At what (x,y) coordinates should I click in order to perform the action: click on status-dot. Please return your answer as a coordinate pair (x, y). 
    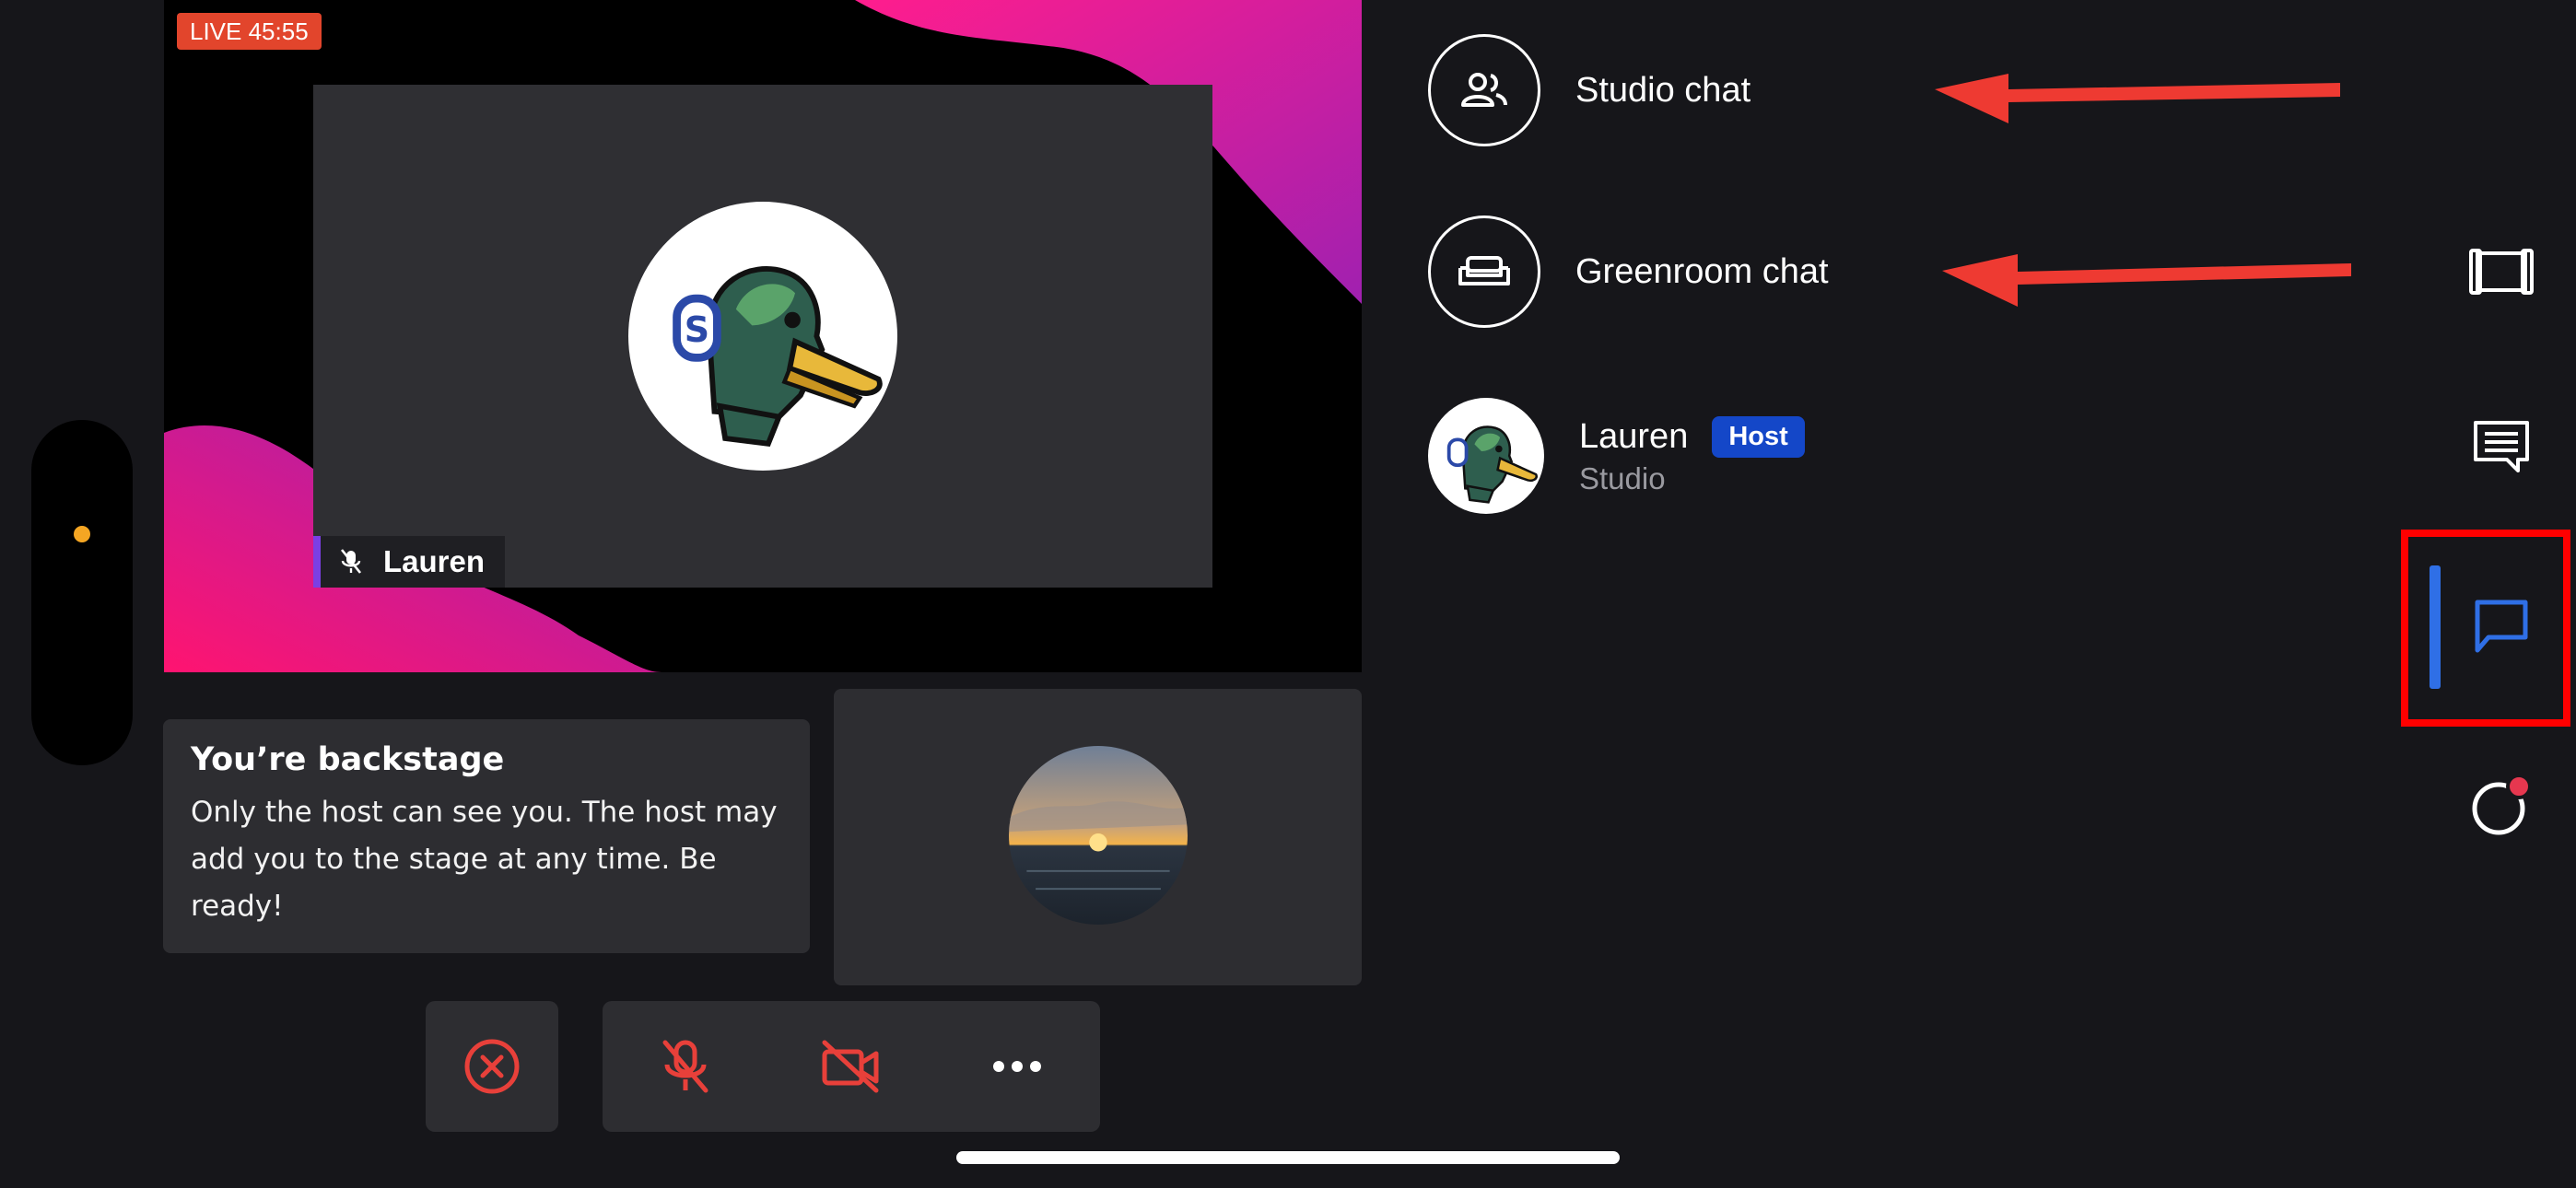
    Looking at the image, I should click on (82, 534).